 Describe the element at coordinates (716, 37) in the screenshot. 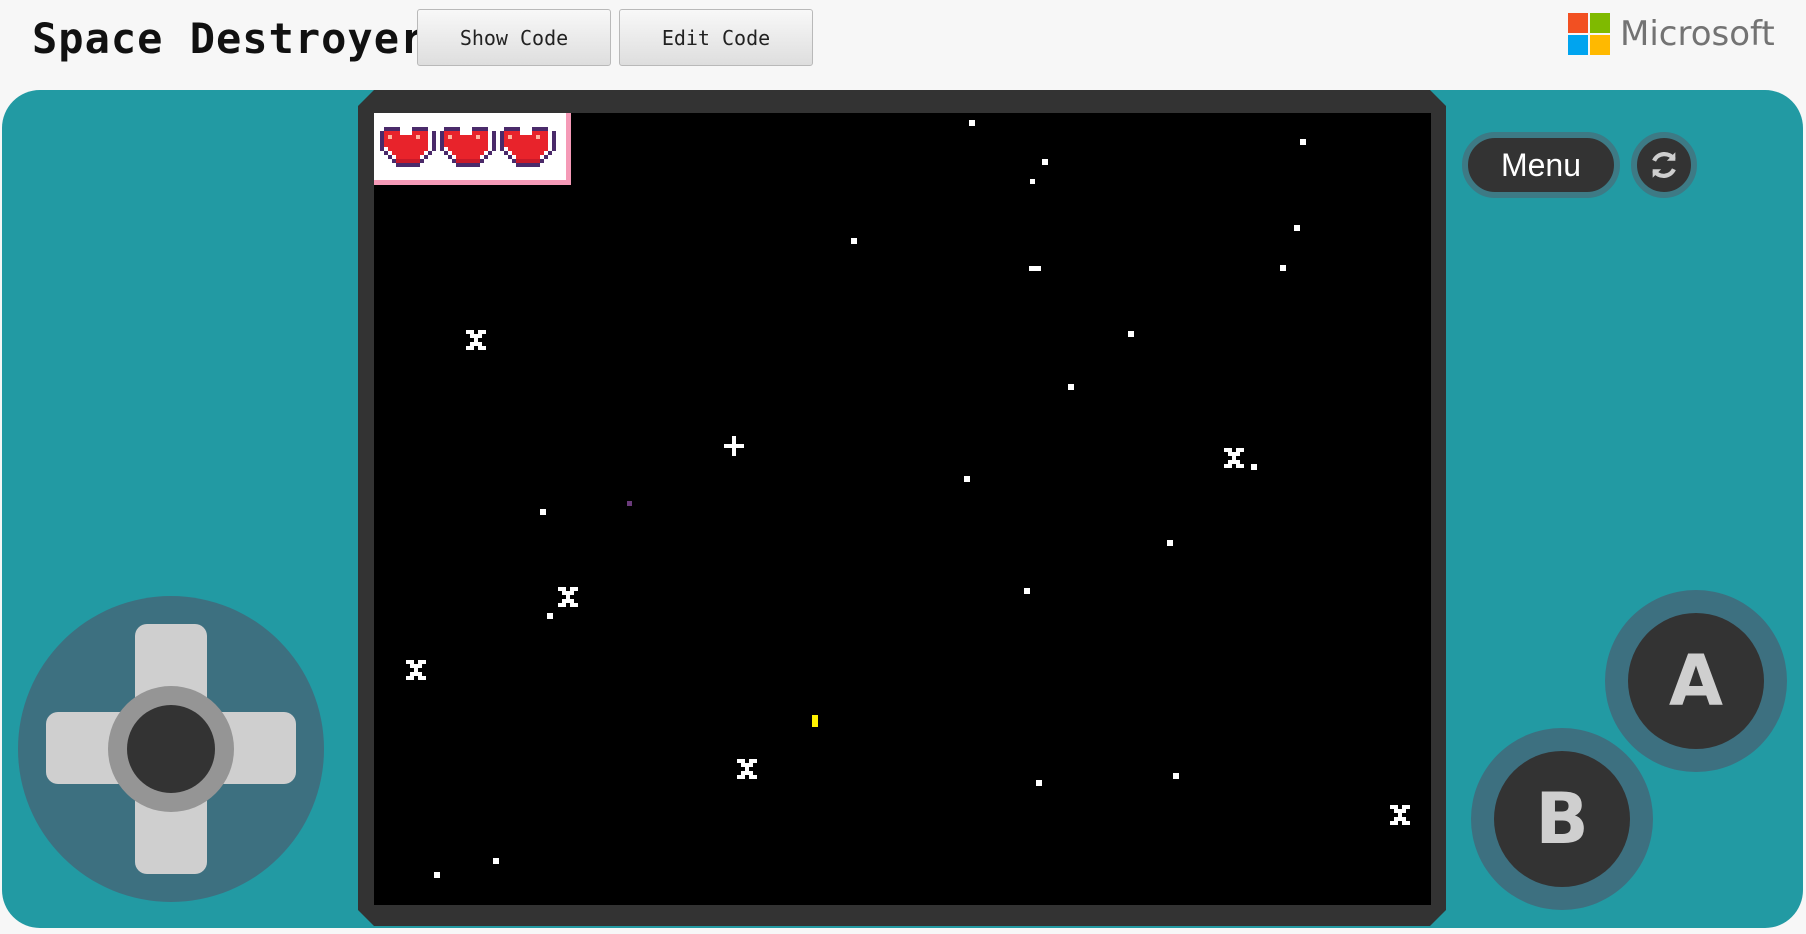

I see `edit-code-button: Edit Code` at that location.